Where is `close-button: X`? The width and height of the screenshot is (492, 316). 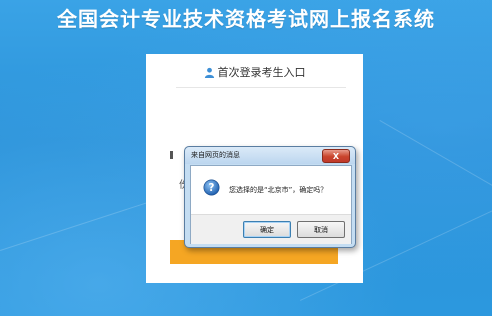 close-button: X is located at coordinates (336, 156).